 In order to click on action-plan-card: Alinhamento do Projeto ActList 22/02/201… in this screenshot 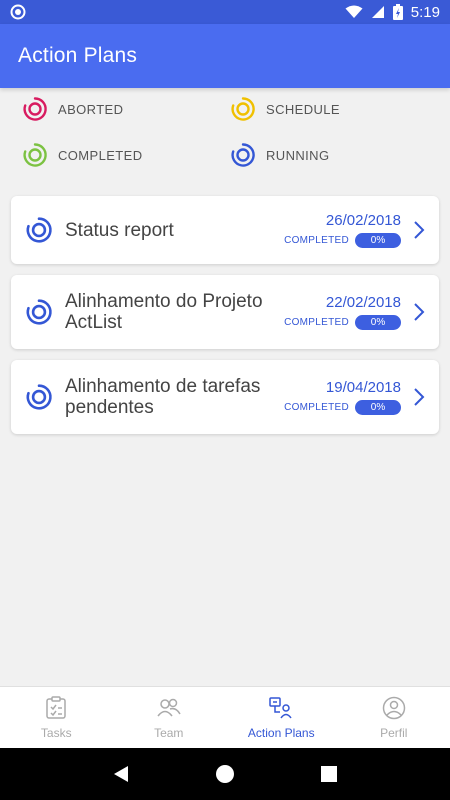, I will do `click(225, 312)`.